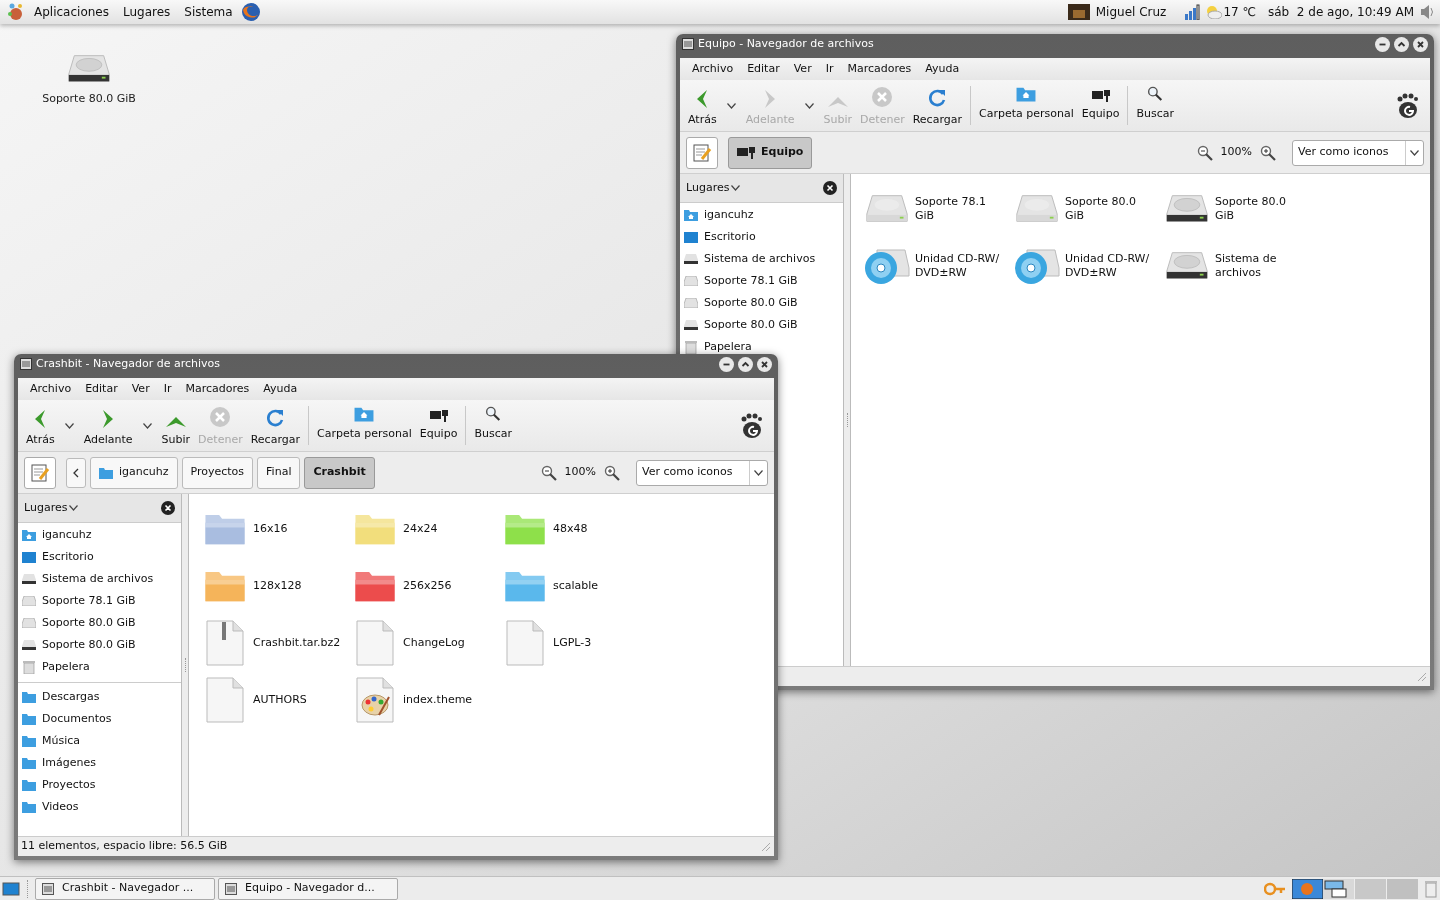 This screenshot has width=1440, height=900. What do you see at coordinates (276, 642) in the screenshot?
I see `file-item: Crashbit.tar.bz2` at bounding box center [276, 642].